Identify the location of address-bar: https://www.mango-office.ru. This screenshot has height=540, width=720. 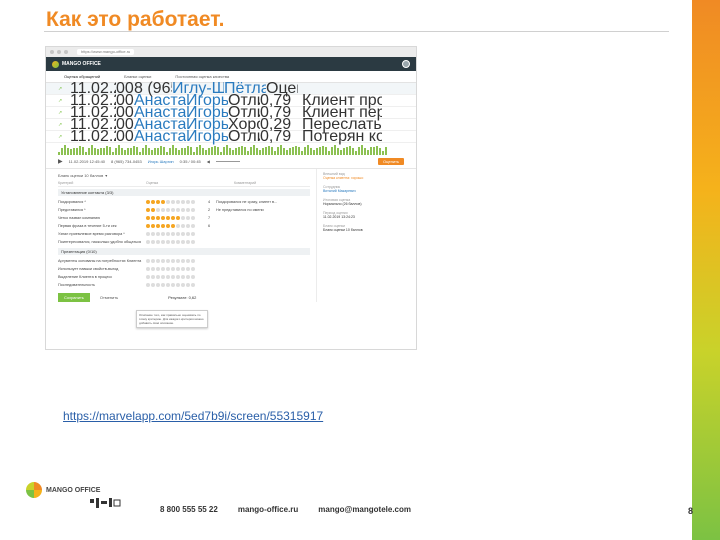
(106, 52).